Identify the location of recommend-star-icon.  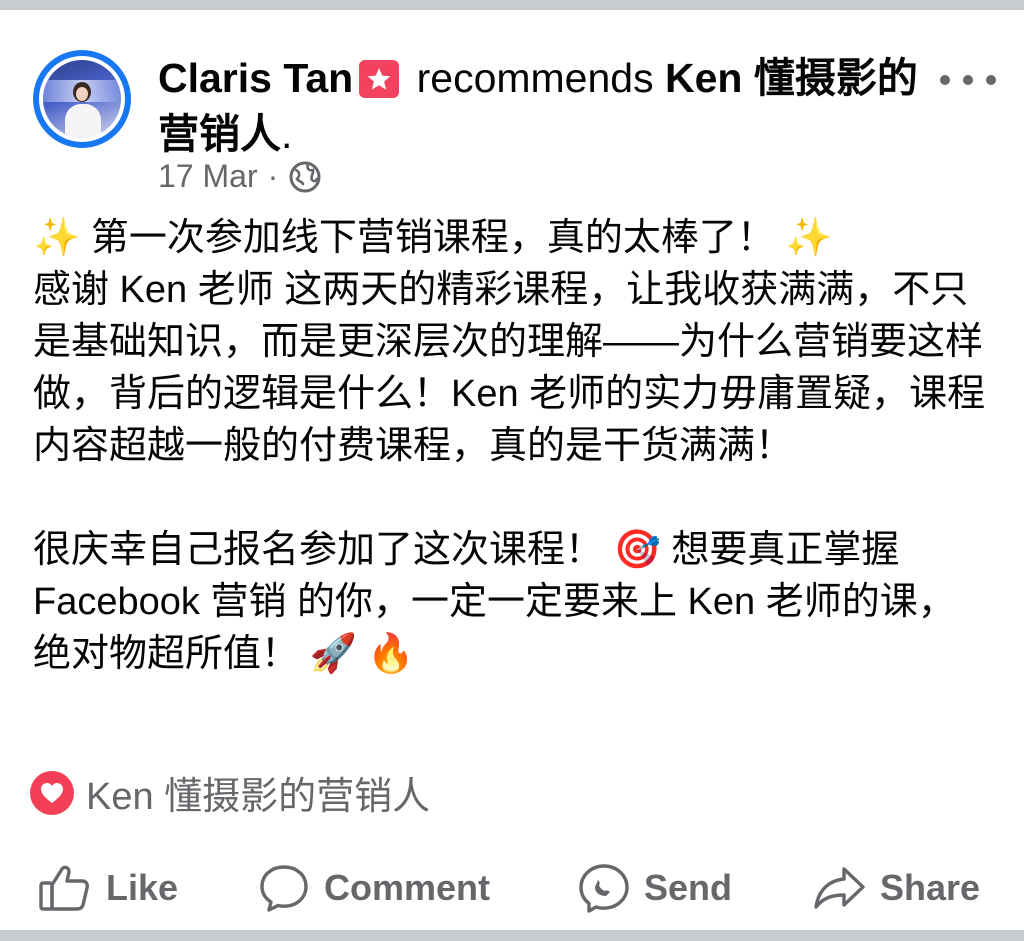
(379, 79).